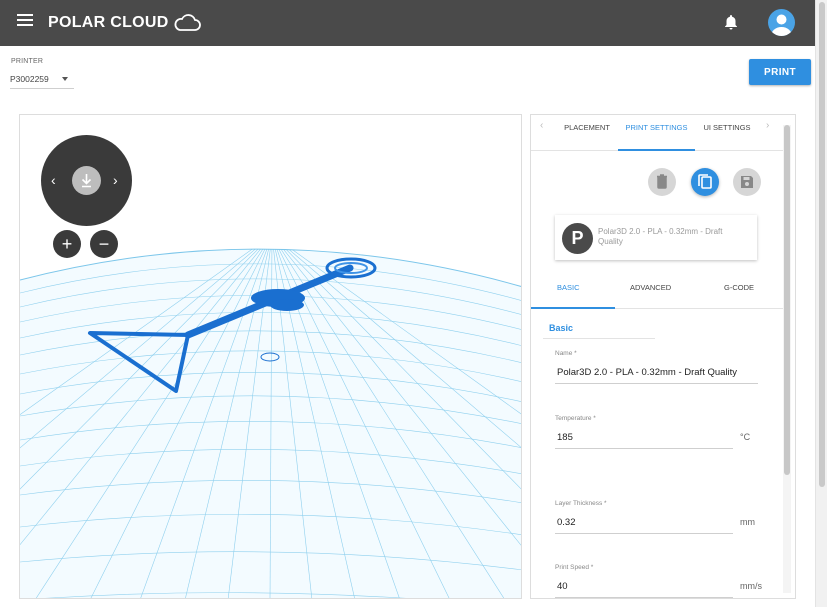 Image resolution: width=827 pixels, height=607 pixels. I want to click on bell-icon, so click(731, 22).